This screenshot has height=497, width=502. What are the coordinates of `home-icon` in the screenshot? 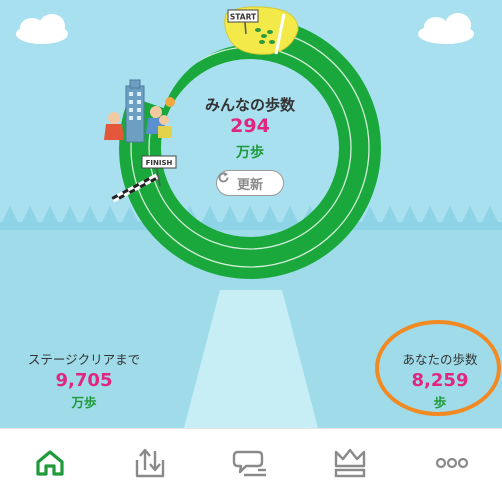 It's located at (50, 463).